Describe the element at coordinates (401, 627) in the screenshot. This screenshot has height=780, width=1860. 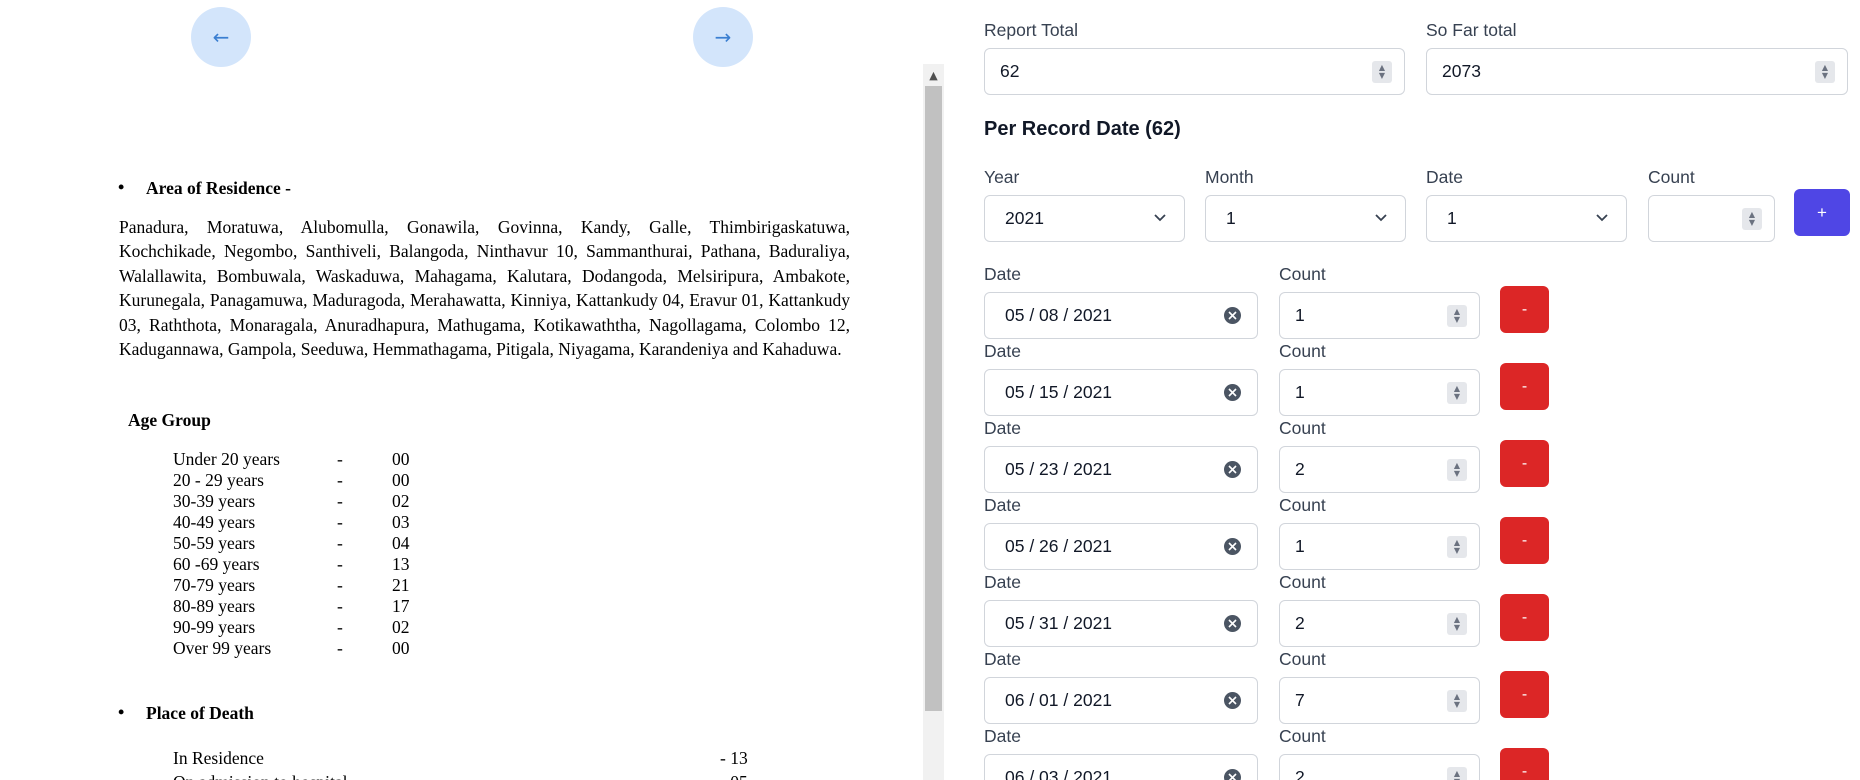
I see `age-group-value: 02` at that location.